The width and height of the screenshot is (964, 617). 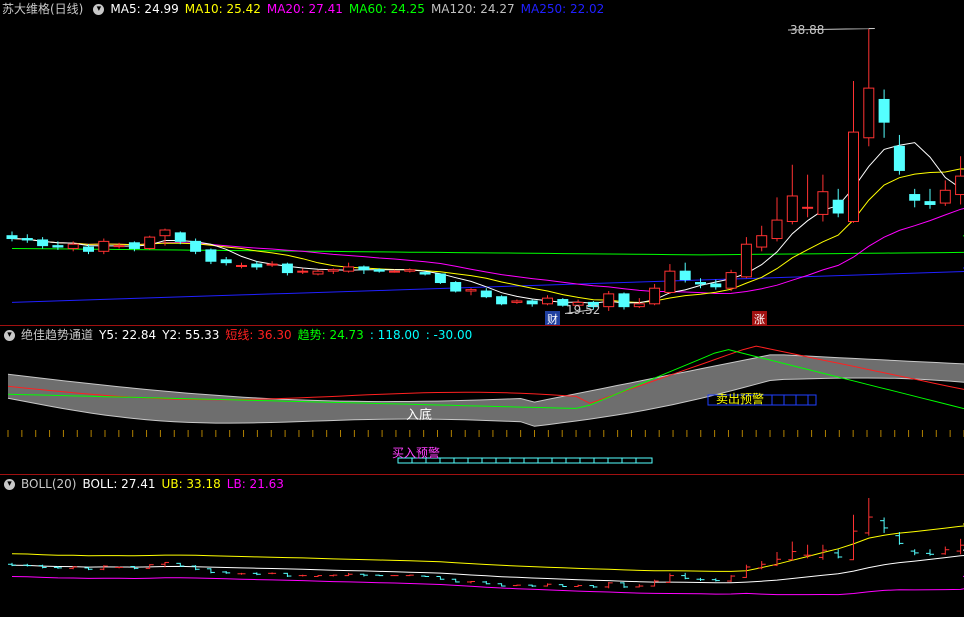 What do you see at coordinates (583, 310) in the screenshot?
I see `low-price-label: 19.52` at bounding box center [583, 310].